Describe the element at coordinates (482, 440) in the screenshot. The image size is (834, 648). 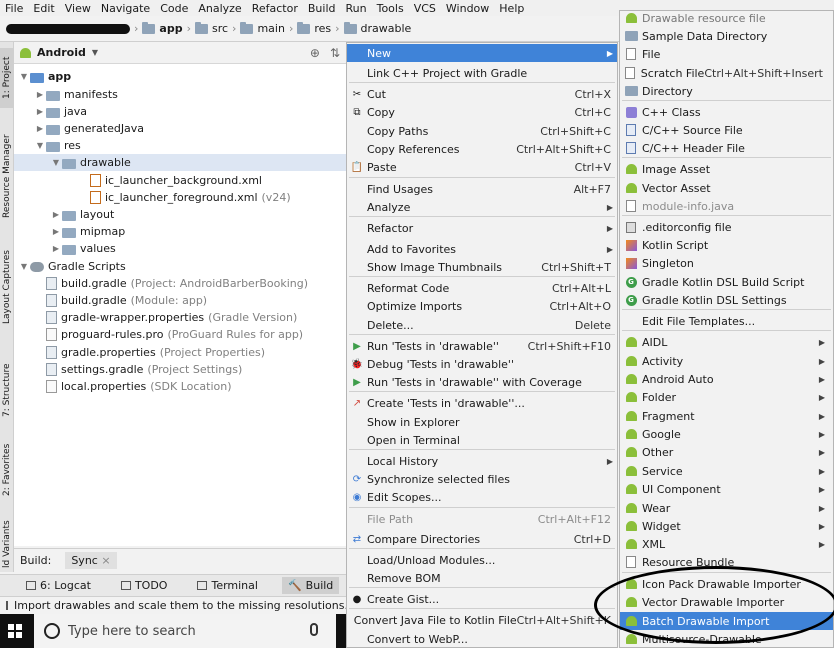
I see `context-menu-item: Open in Terminal` at that location.